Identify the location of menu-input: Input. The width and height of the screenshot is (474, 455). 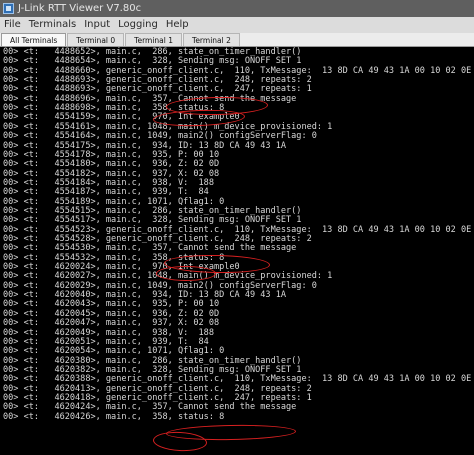
(97, 25).